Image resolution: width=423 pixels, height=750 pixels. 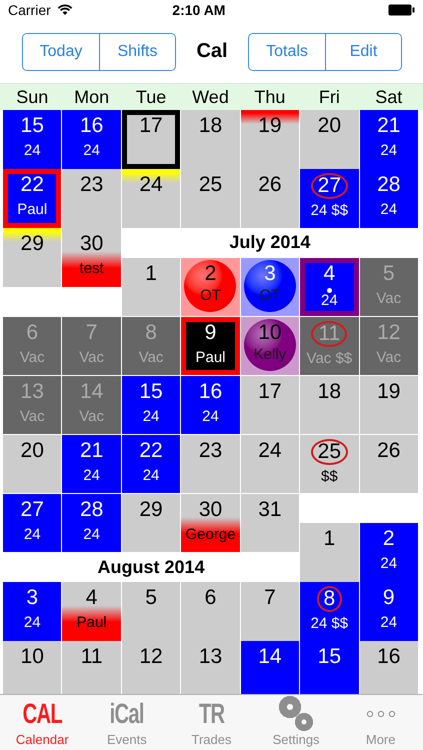 I want to click on day-cell: 5, so click(x=151, y=611).